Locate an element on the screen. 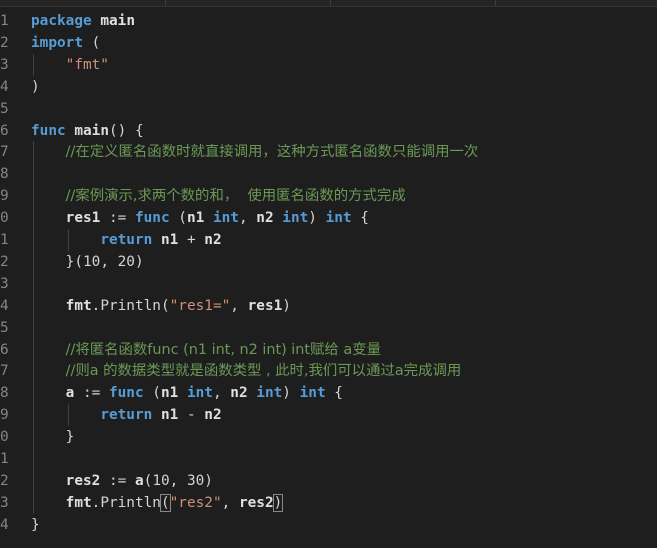 The width and height of the screenshot is (657, 548). code-text: a := func (n1 int, n2 int) int { is located at coordinates (187, 393).